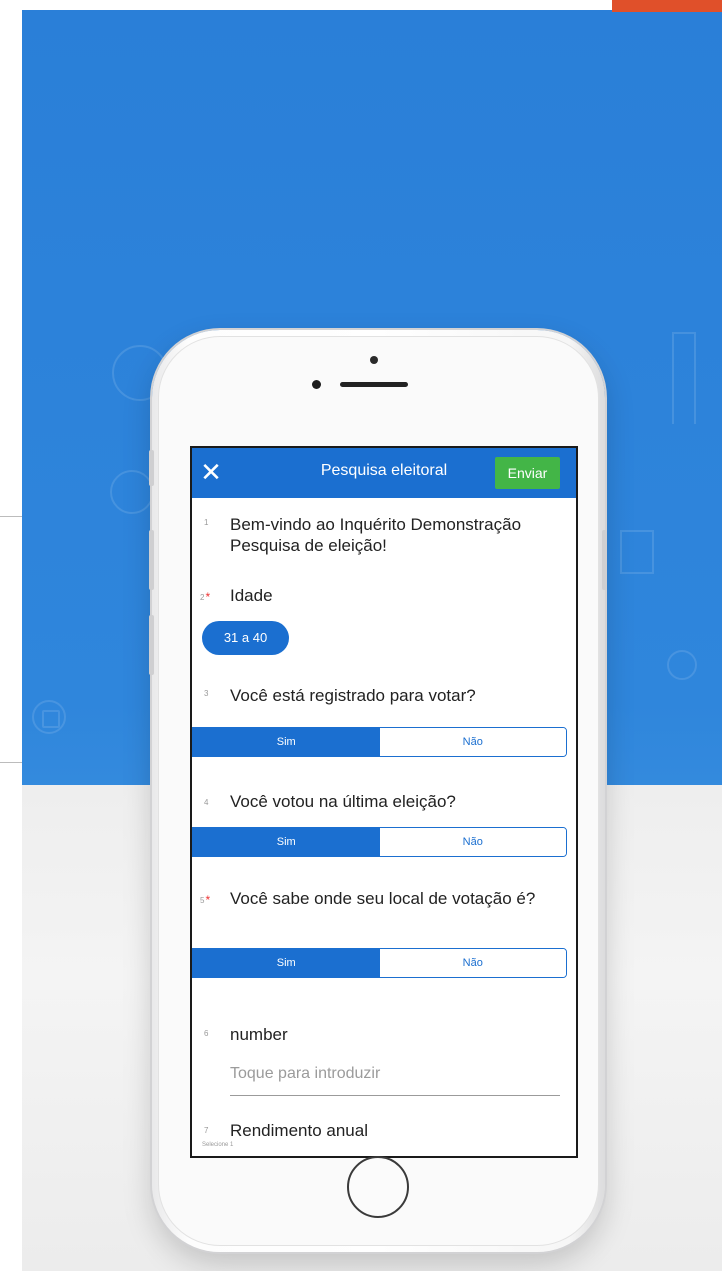 The height and width of the screenshot is (1271, 722). I want to click on question-number: 7, so click(206, 1130).